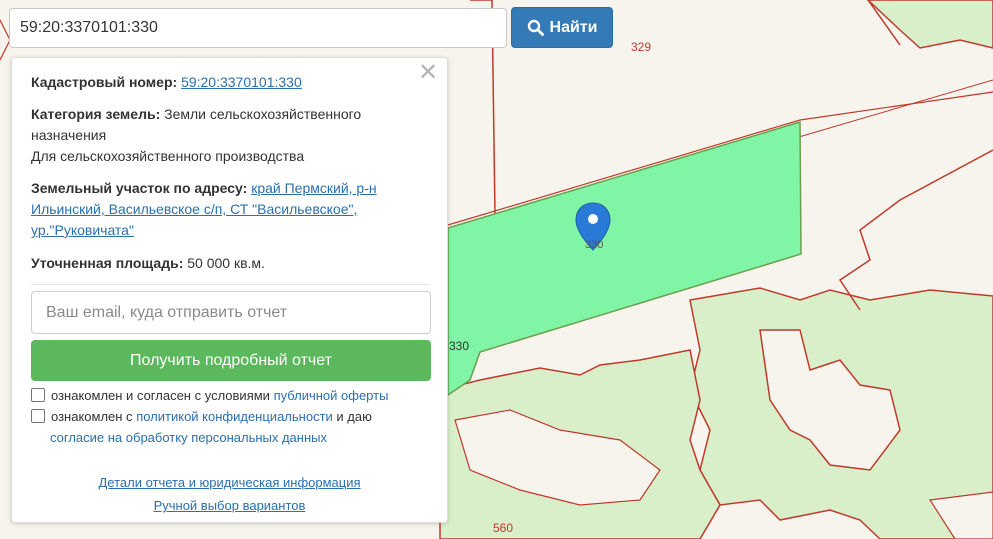 The width and height of the screenshot is (993, 539). Describe the element at coordinates (241, 82) in the screenshot. I see `cadastral-number-link: 59:20:3370101:330` at that location.